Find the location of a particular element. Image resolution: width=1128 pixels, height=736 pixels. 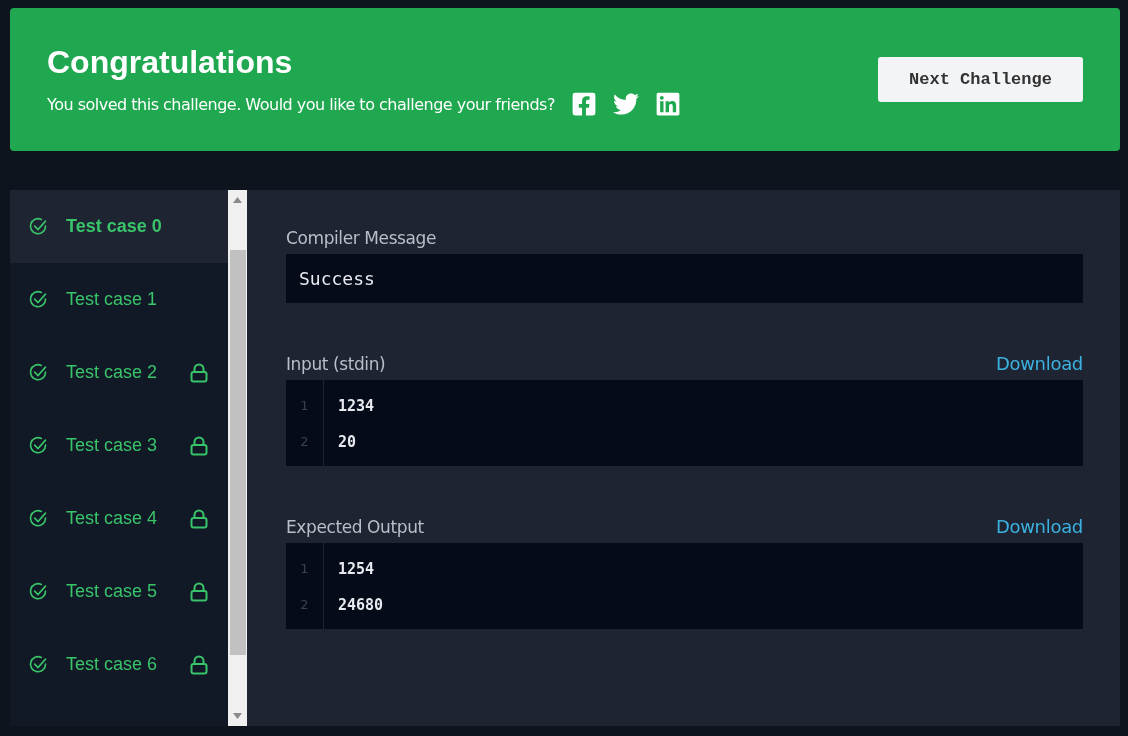

test-case-item: Test case 6 is located at coordinates (119, 664).